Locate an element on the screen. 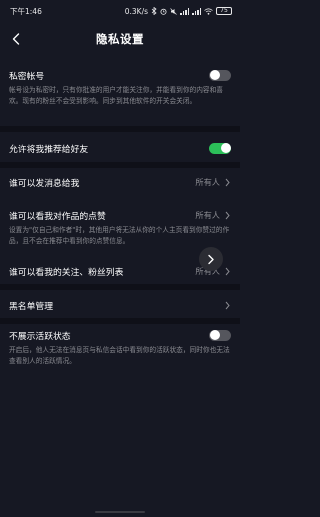 The image size is (320, 517). who-can-see-follows-label: 谁可以看我的关注、粉丝列表 is located at coordinates (66, 272).